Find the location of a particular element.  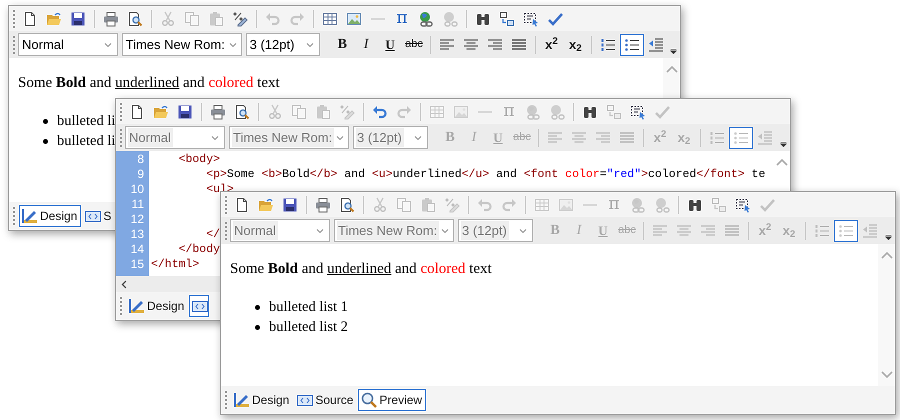

strikethrough-button: abc is located at coordinates (414, 45).